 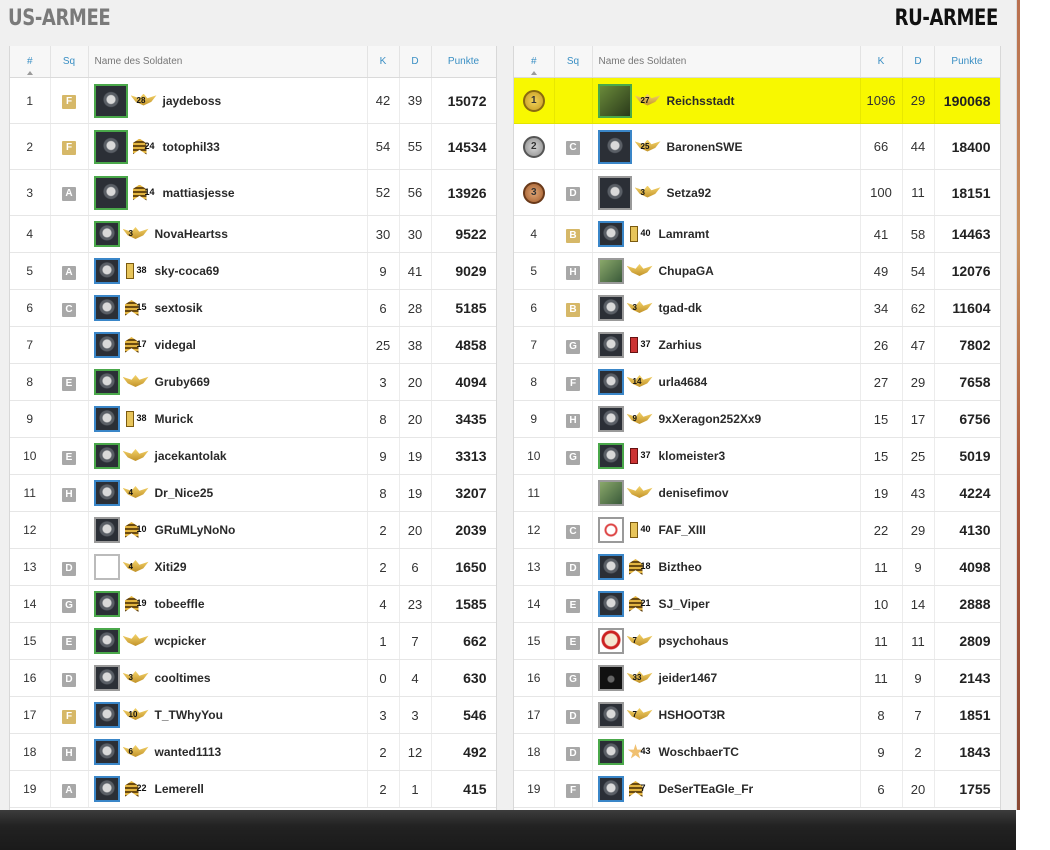 I want to click on table-row: 11 H 4 Dr_Nice25 8 19 3207, so click(x=253, y=493).